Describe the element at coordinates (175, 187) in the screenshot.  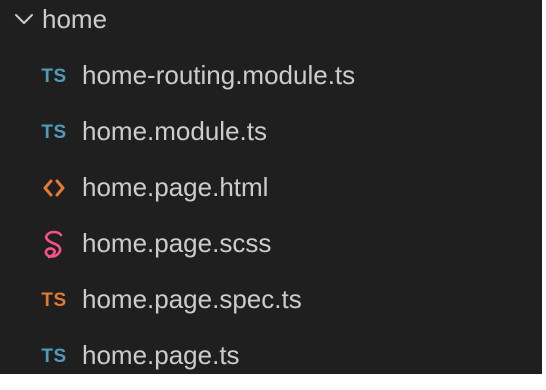
I see `file-label: home.page.html` at that location.